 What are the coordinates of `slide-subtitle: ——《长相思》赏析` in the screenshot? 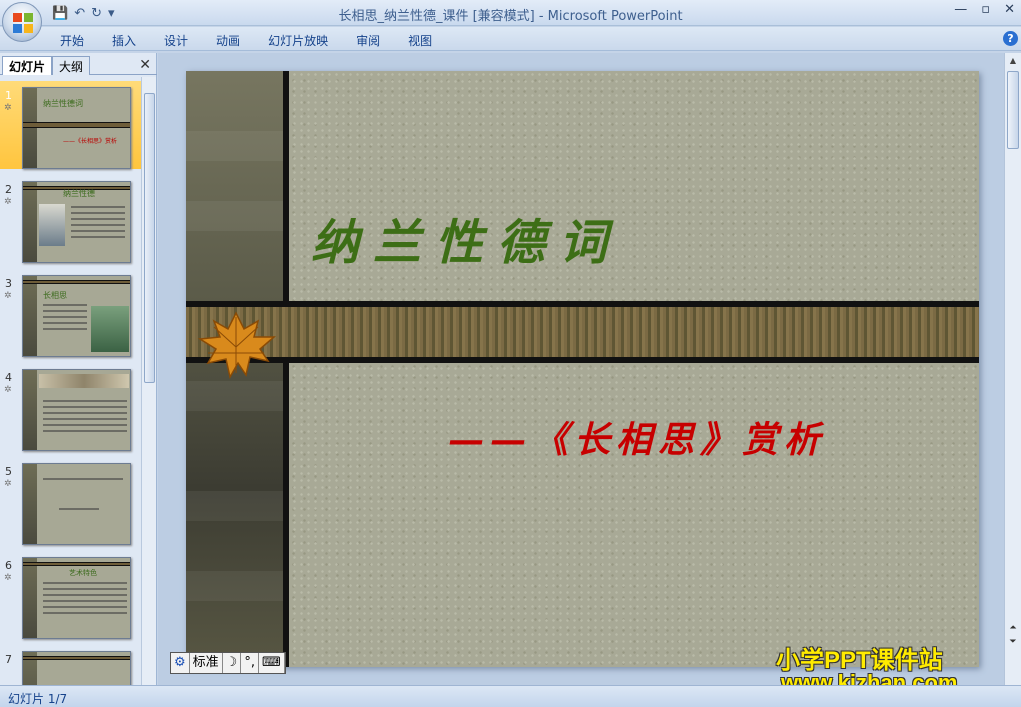 It's located at (637, 437).